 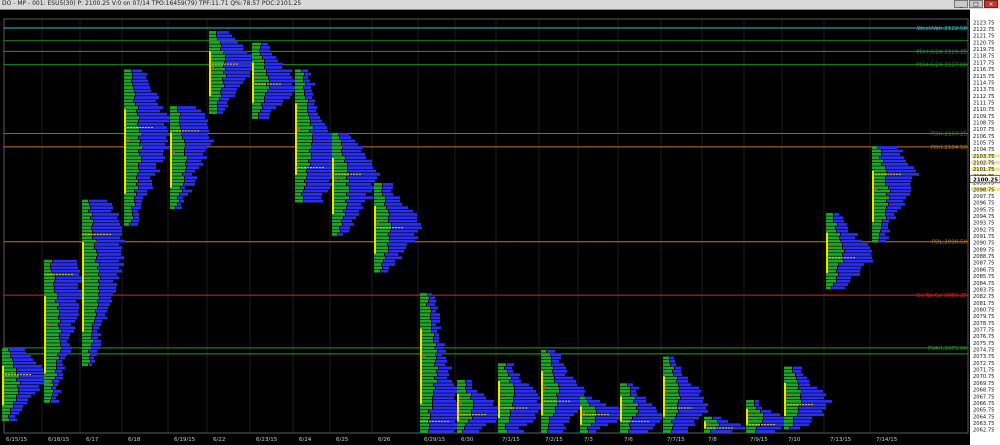 I want to click on y-tick-label: 2086.75, so click(x=983, y=270).